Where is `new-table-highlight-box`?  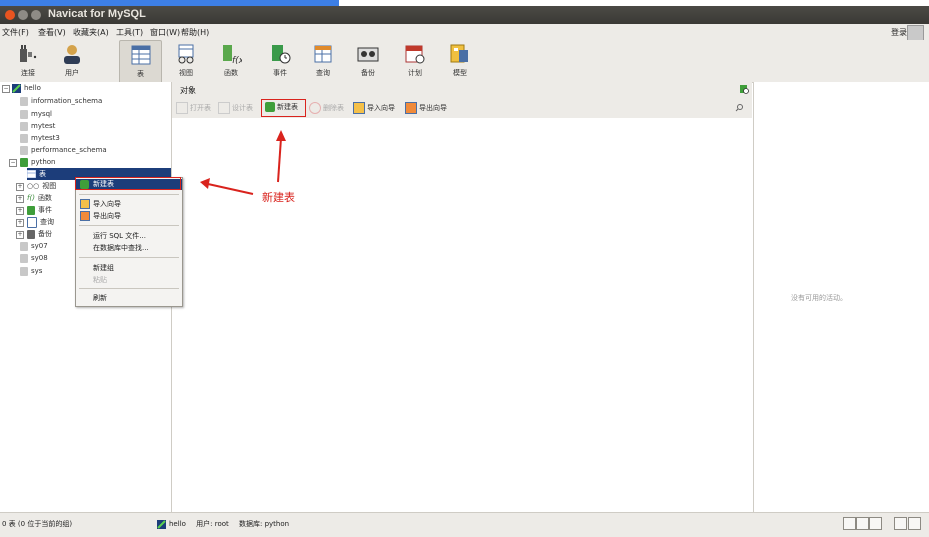
new-table-highlight-box is located at coordinates (283, 108).